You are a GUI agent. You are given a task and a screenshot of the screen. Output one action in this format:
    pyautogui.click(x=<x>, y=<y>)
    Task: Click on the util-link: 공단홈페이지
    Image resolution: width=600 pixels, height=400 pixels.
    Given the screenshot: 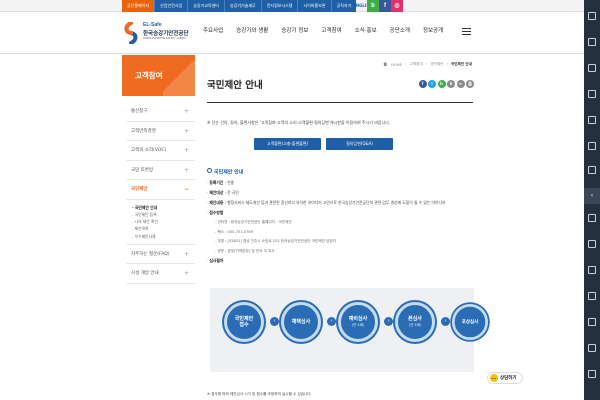 What is the action you would take?
    pyautogui.click(x=138, y=6)
    